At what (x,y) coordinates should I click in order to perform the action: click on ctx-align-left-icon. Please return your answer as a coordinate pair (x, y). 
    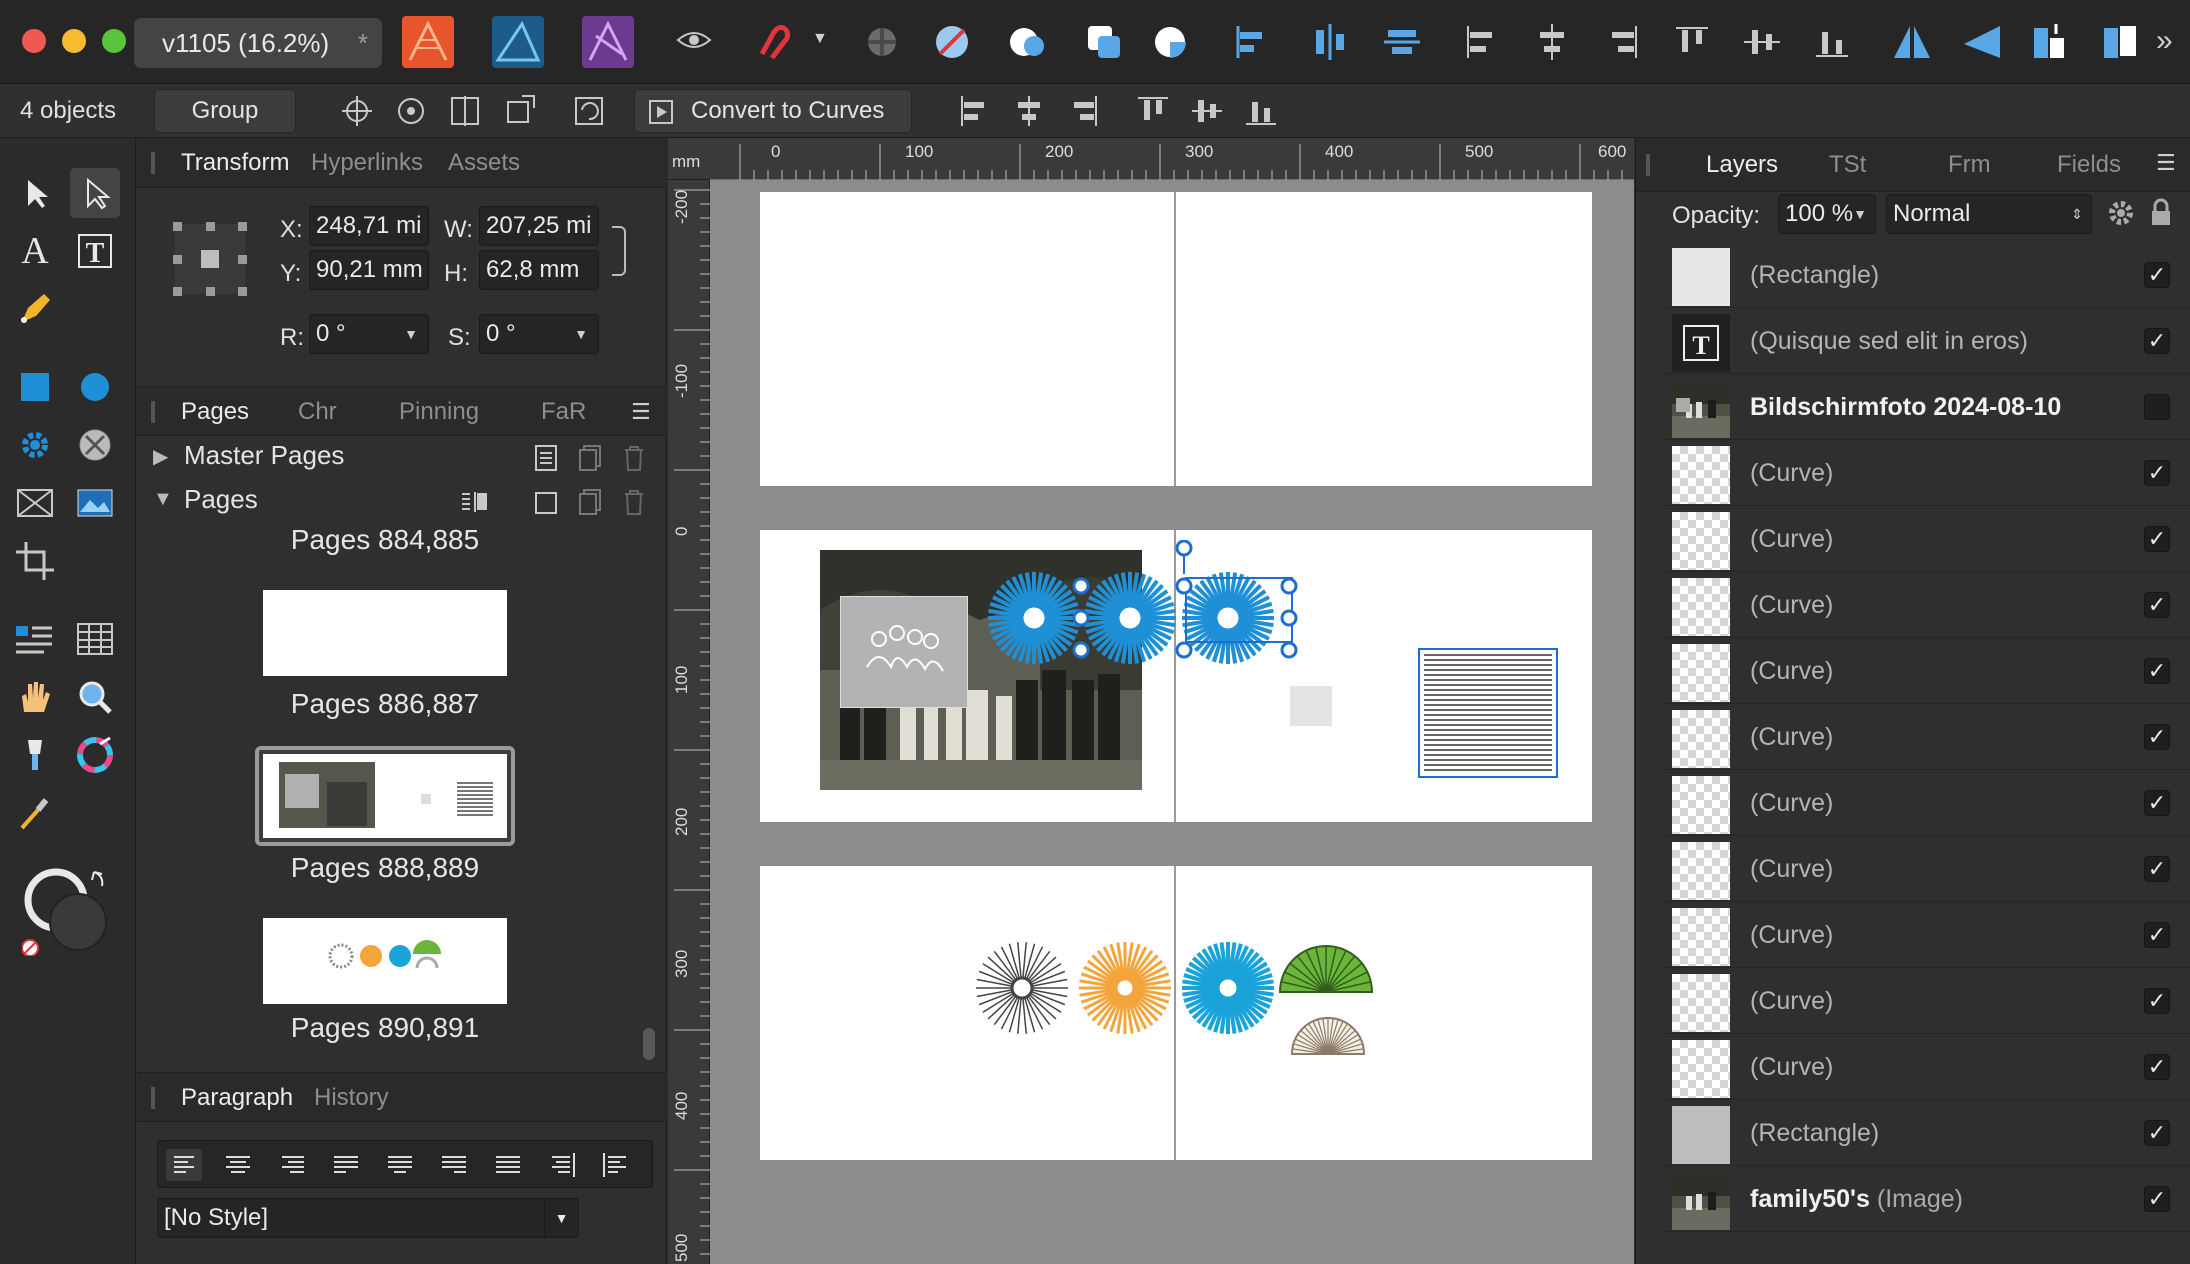
    Looking at the image, I should click on (975, 111).